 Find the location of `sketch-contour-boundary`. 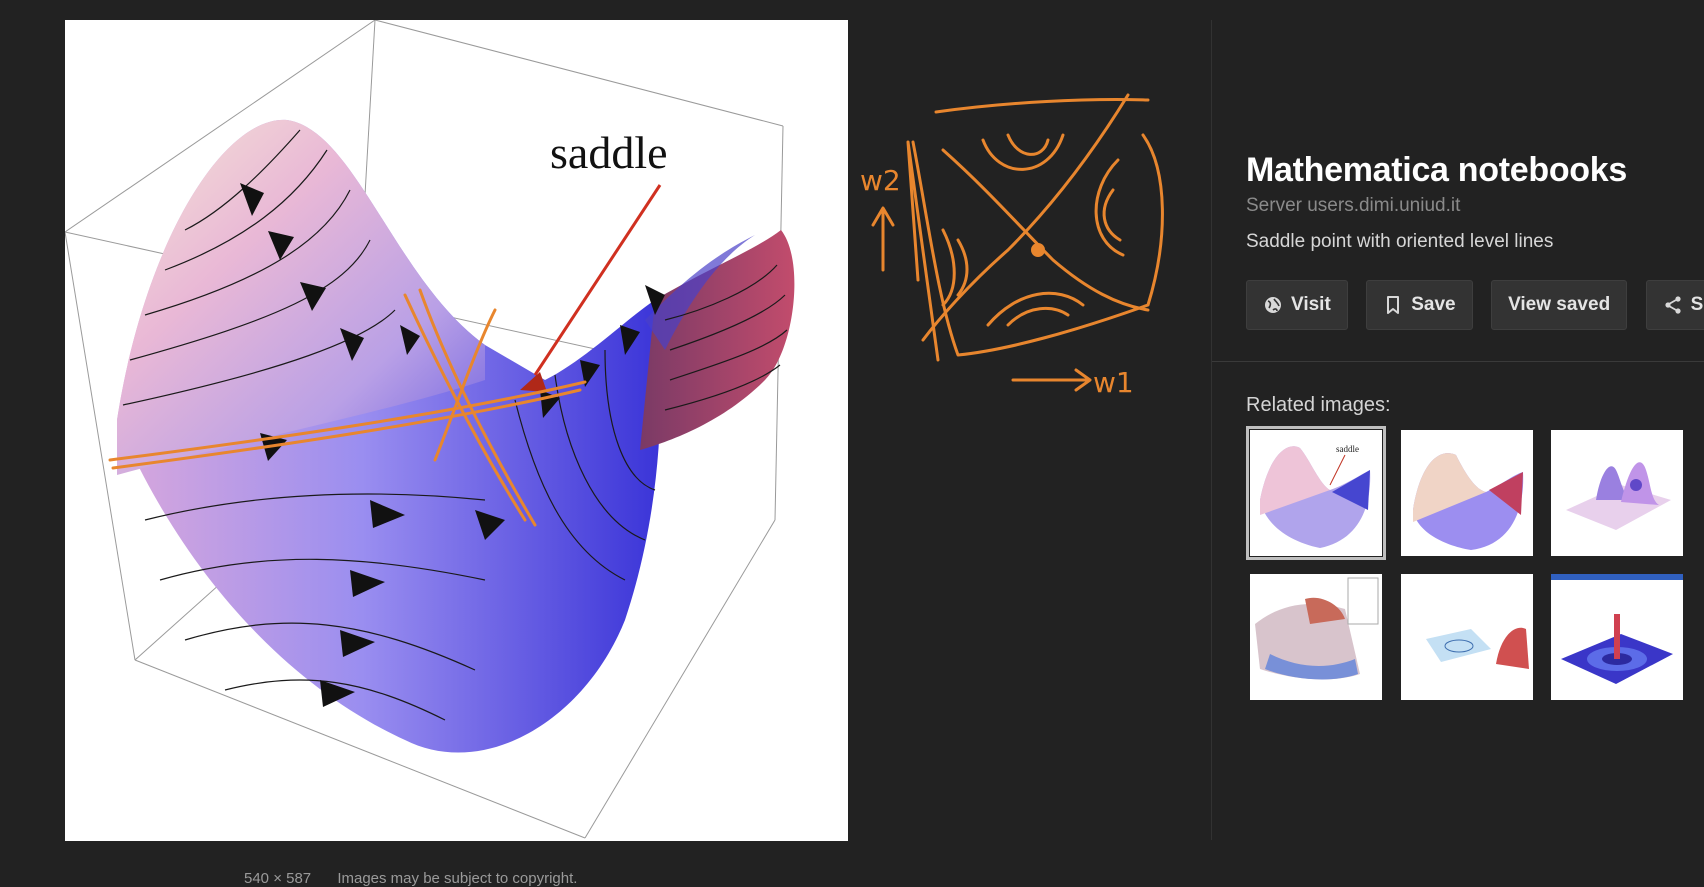

sketch-contour-boundary is located at coordinates (1037, 245).